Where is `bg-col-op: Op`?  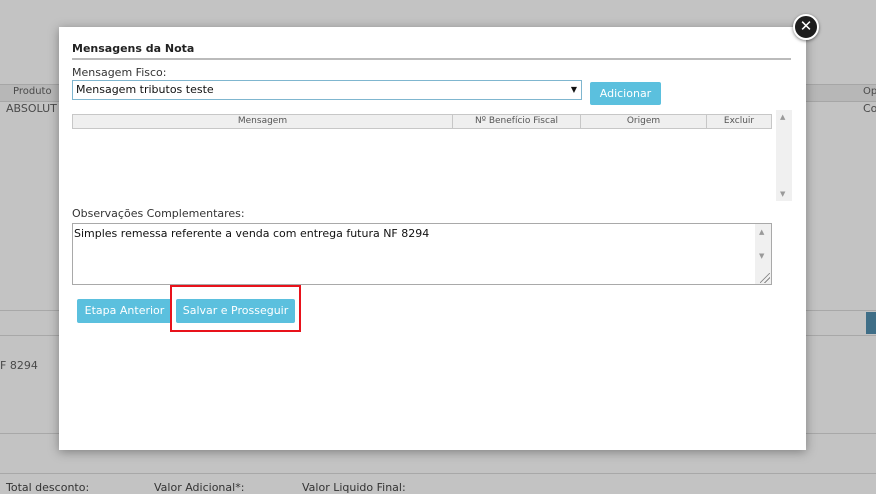
bg-col-op: Op is located at coordinates (869, 91).